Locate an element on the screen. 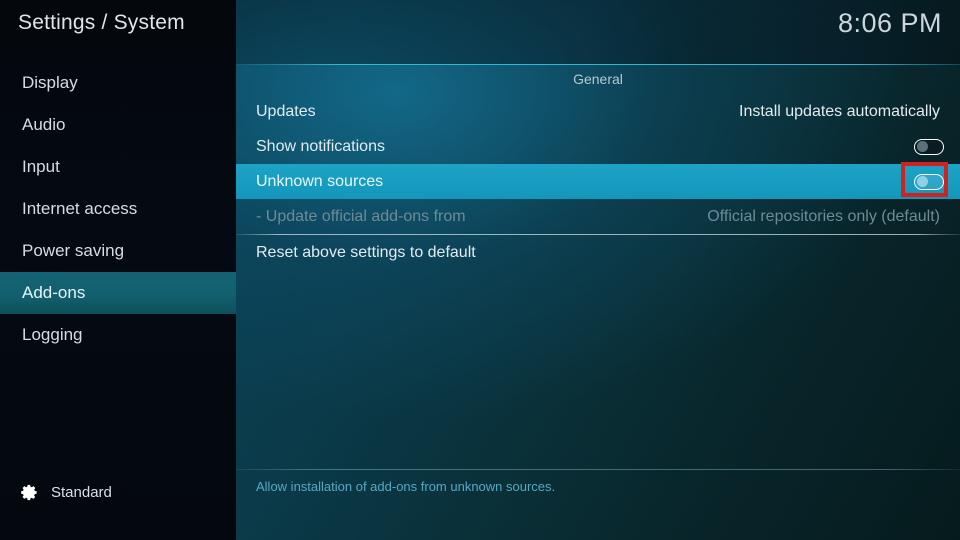 The image size is (960, 540). help-separator is located at coordinates (598, 469).